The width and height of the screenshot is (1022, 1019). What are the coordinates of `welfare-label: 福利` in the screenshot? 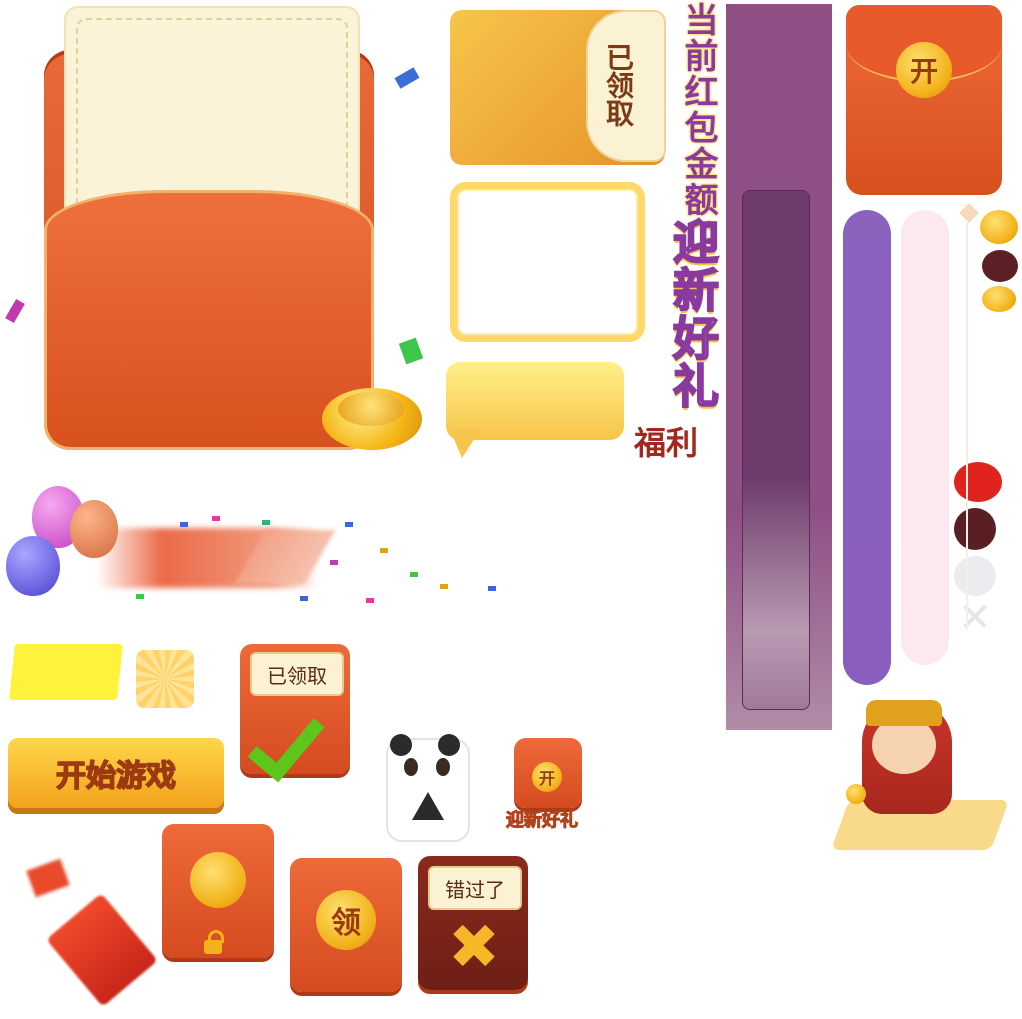 It's located at (666, 443).